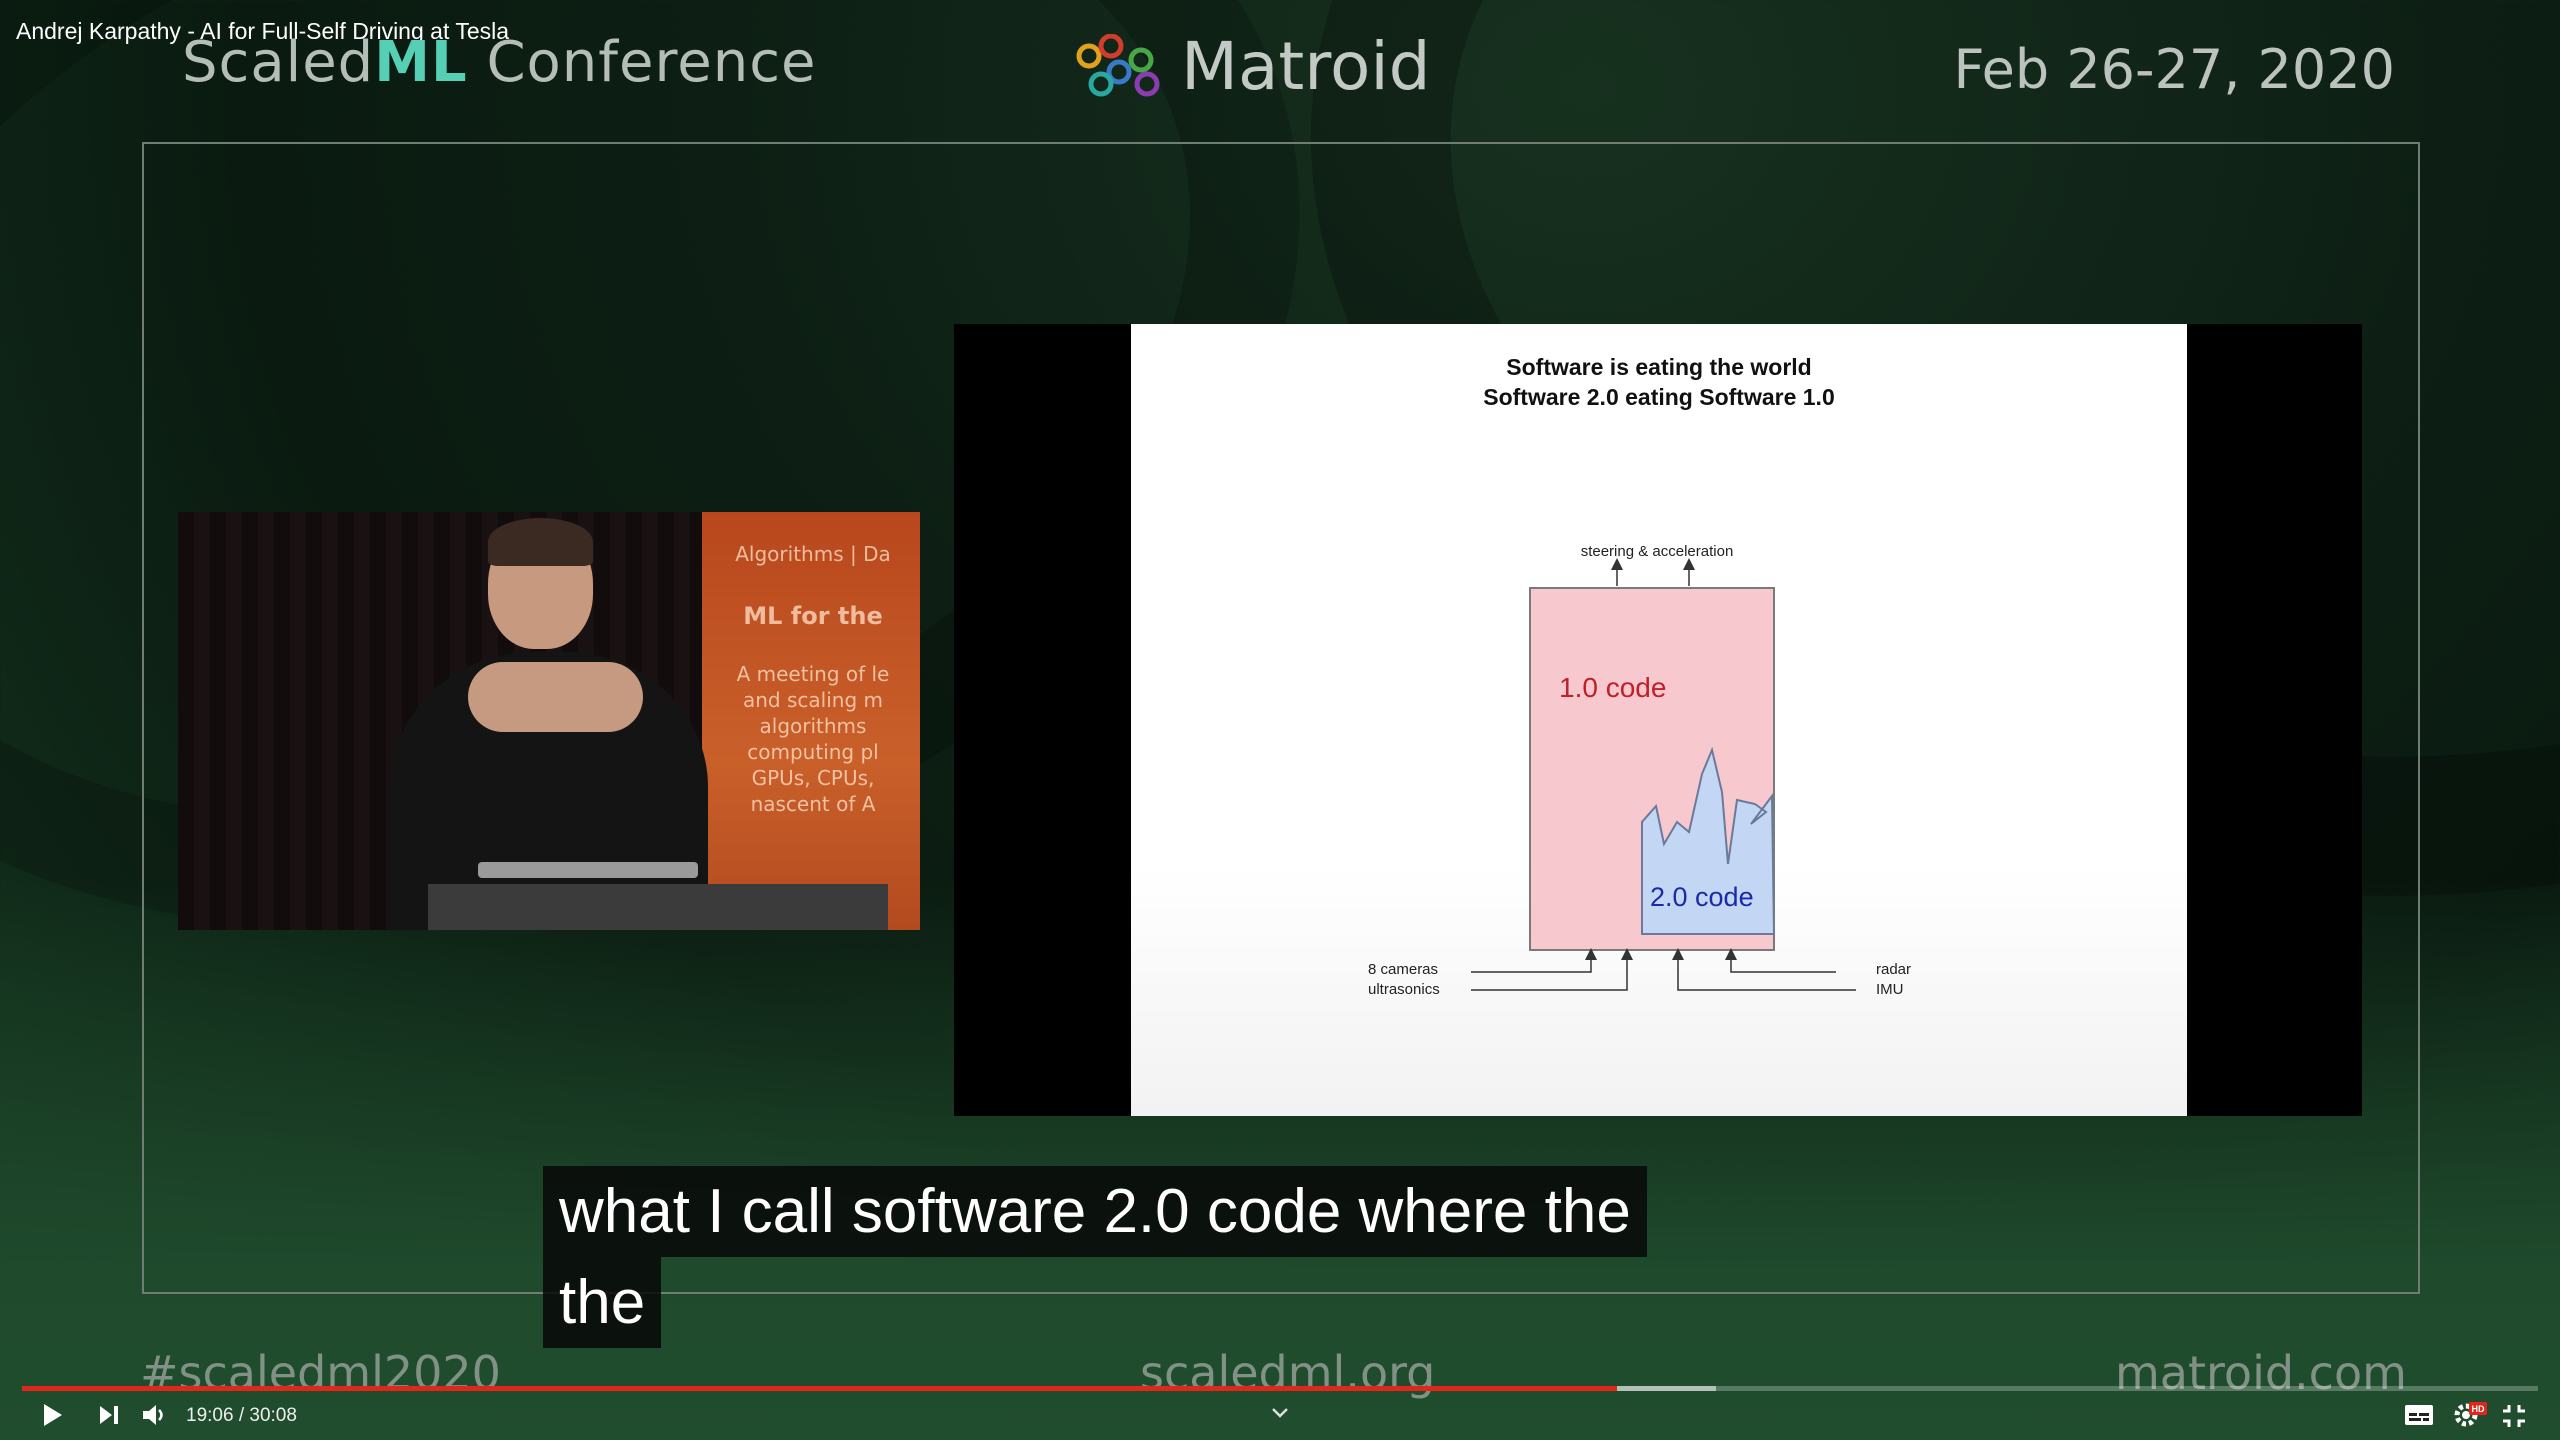 This screenshot has width=2560, height=1440. Describe the element at coordinates (278, 62) in the screenshot. I see `conference-name-prefix: Scaled` at that location.